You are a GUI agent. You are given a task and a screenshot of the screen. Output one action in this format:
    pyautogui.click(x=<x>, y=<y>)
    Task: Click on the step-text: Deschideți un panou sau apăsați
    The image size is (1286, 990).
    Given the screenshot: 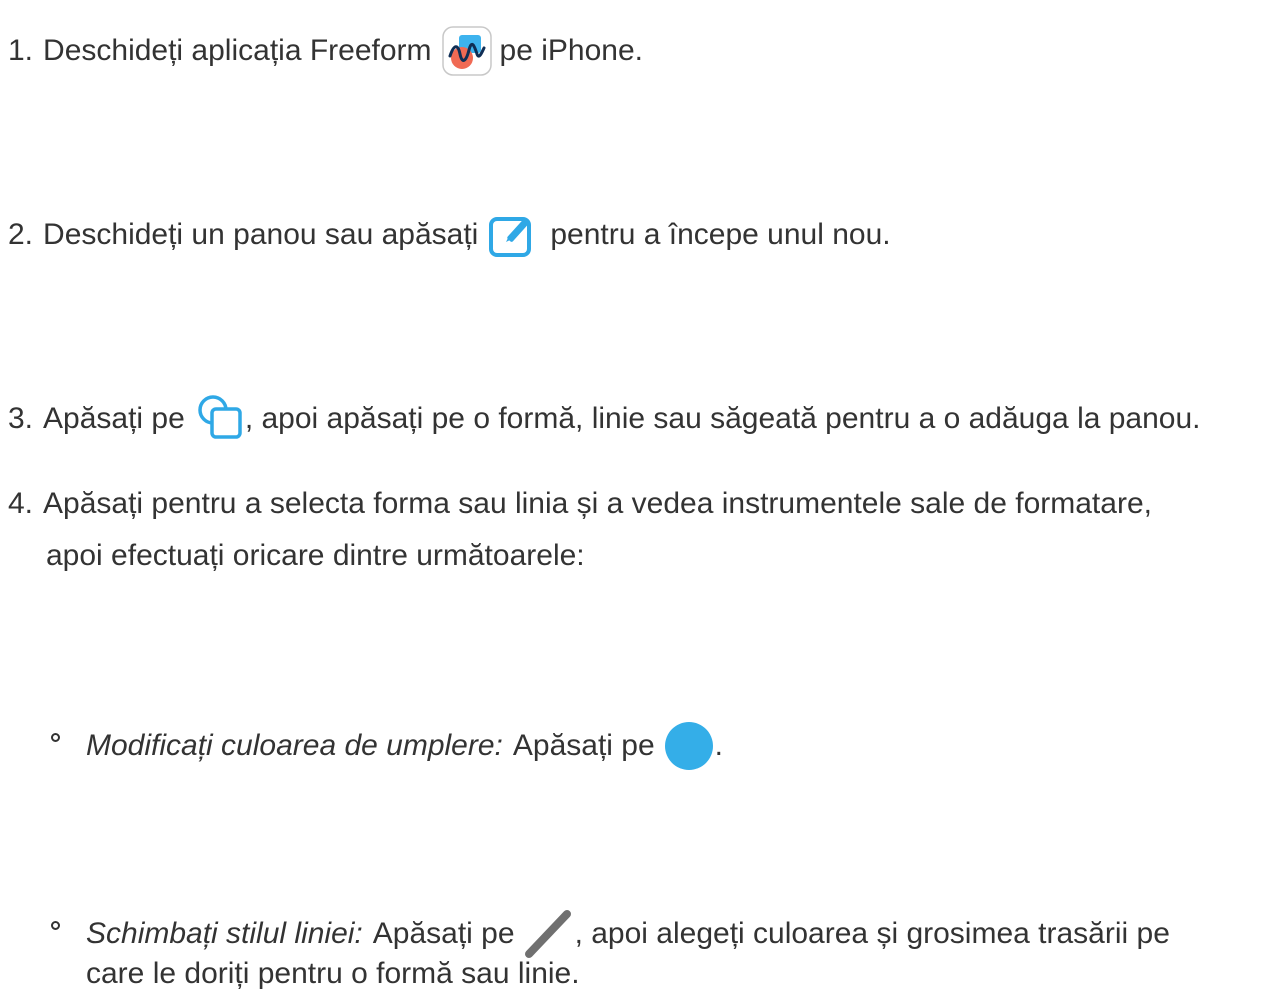 What is the action you would take?
    pyautogui.click(x=261, y=234)
    